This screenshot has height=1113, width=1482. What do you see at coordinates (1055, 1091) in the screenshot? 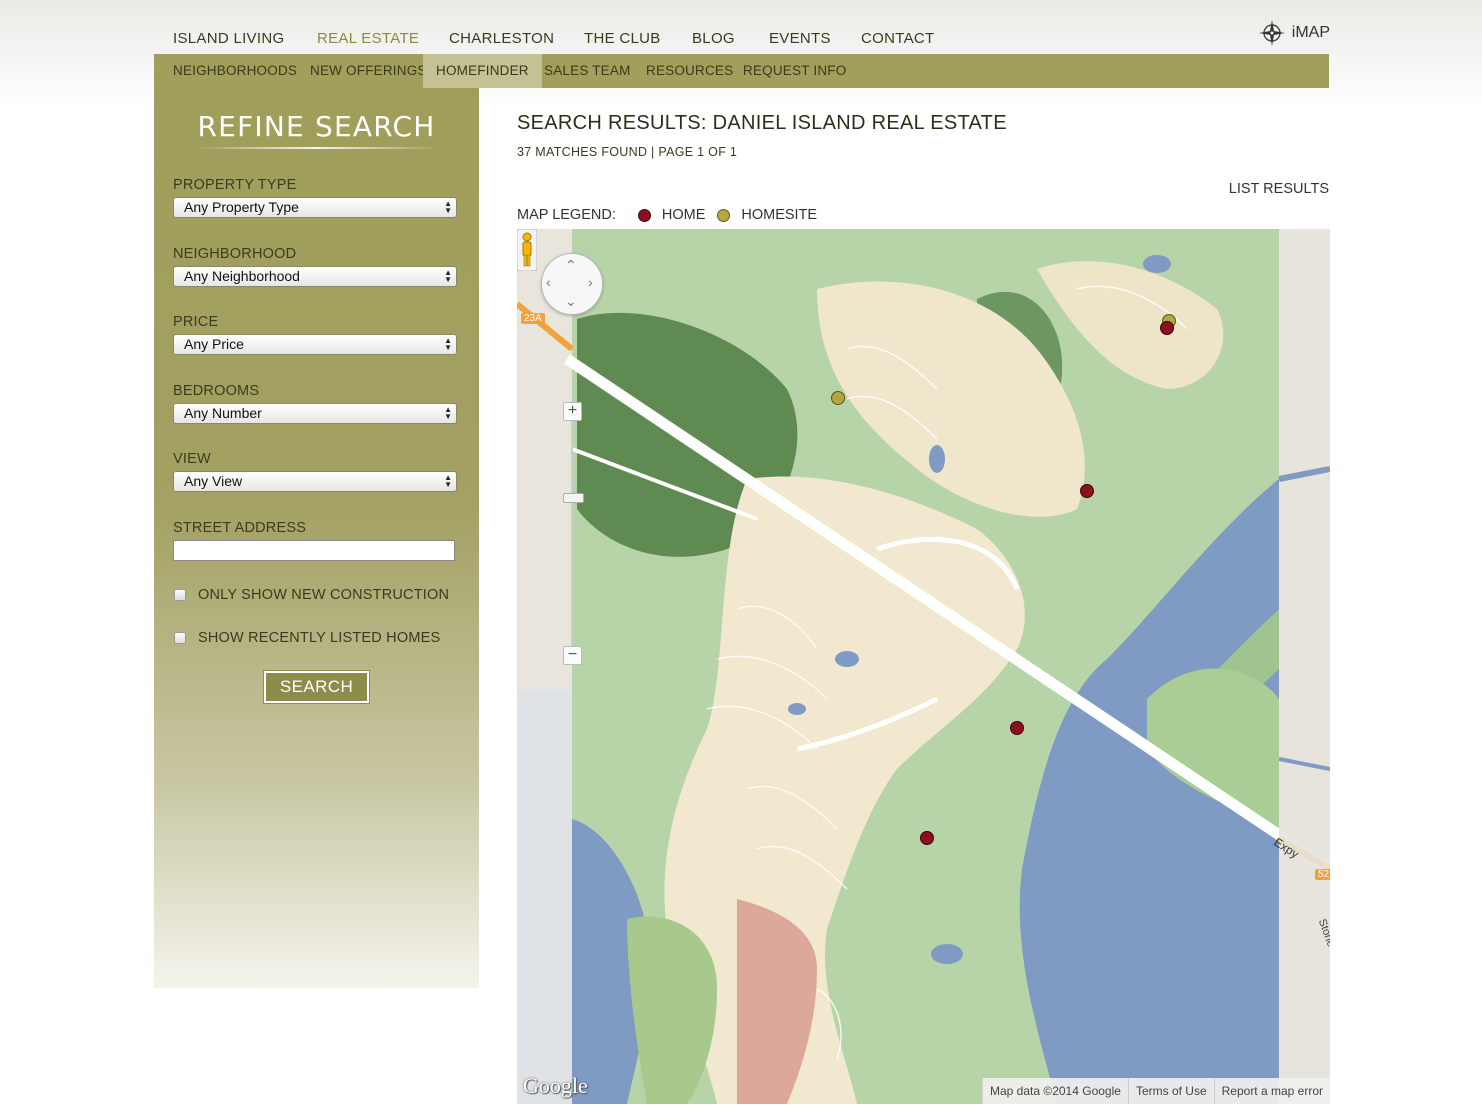
I see `map-data-attribution: Map data ©2014 Google` at bounding box center [1055, 1091].